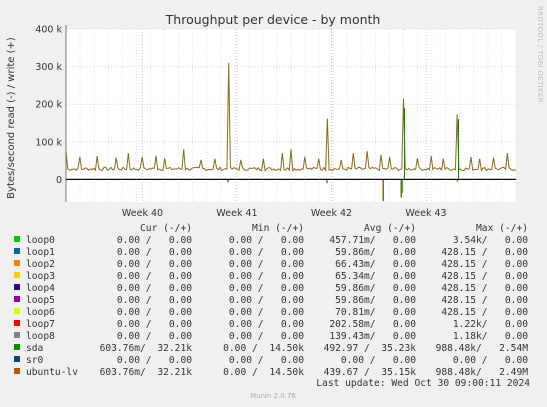  Describe the element at coordinates (375, 276) in the screenshot. I see `legend-value-avg: 65.34m/ 0.00` at that location.